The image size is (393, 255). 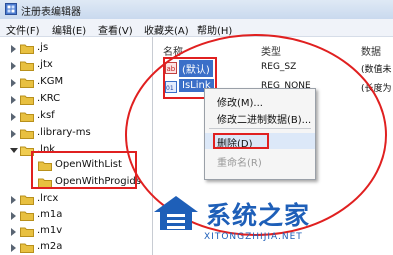 What do you see at coordinates (258, 215) in the screenshot?
I see `watermark-text: 系统之家` at bounding box center [258, 215].